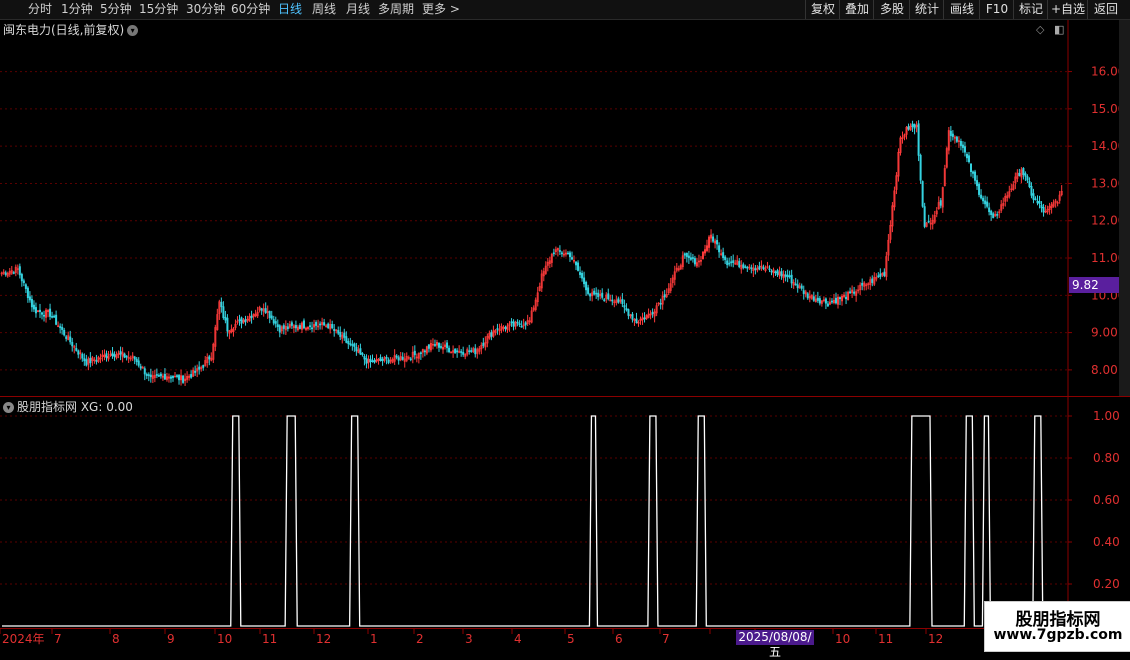  What do you see at coordinates (441, 9) in the screenshot?
I see `period-tab-10: 更多 >` at bounding box center [441, 9].